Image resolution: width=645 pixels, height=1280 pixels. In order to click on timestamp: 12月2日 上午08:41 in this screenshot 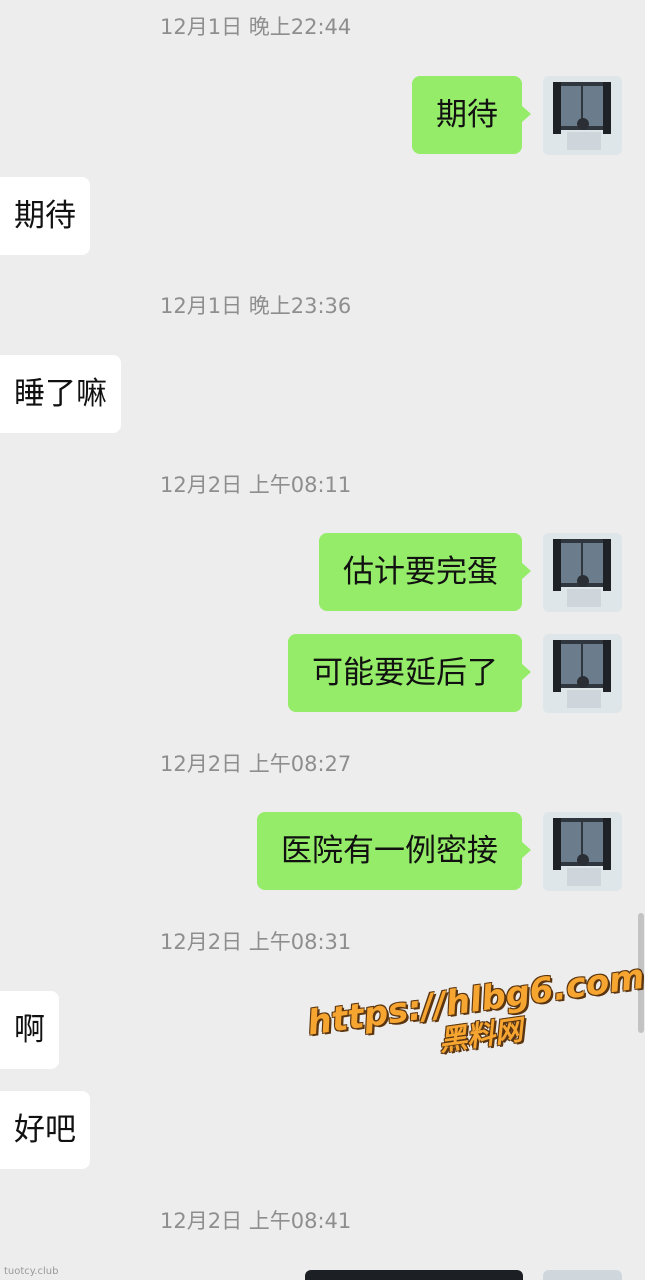, I will do `click(256, 1221)`.